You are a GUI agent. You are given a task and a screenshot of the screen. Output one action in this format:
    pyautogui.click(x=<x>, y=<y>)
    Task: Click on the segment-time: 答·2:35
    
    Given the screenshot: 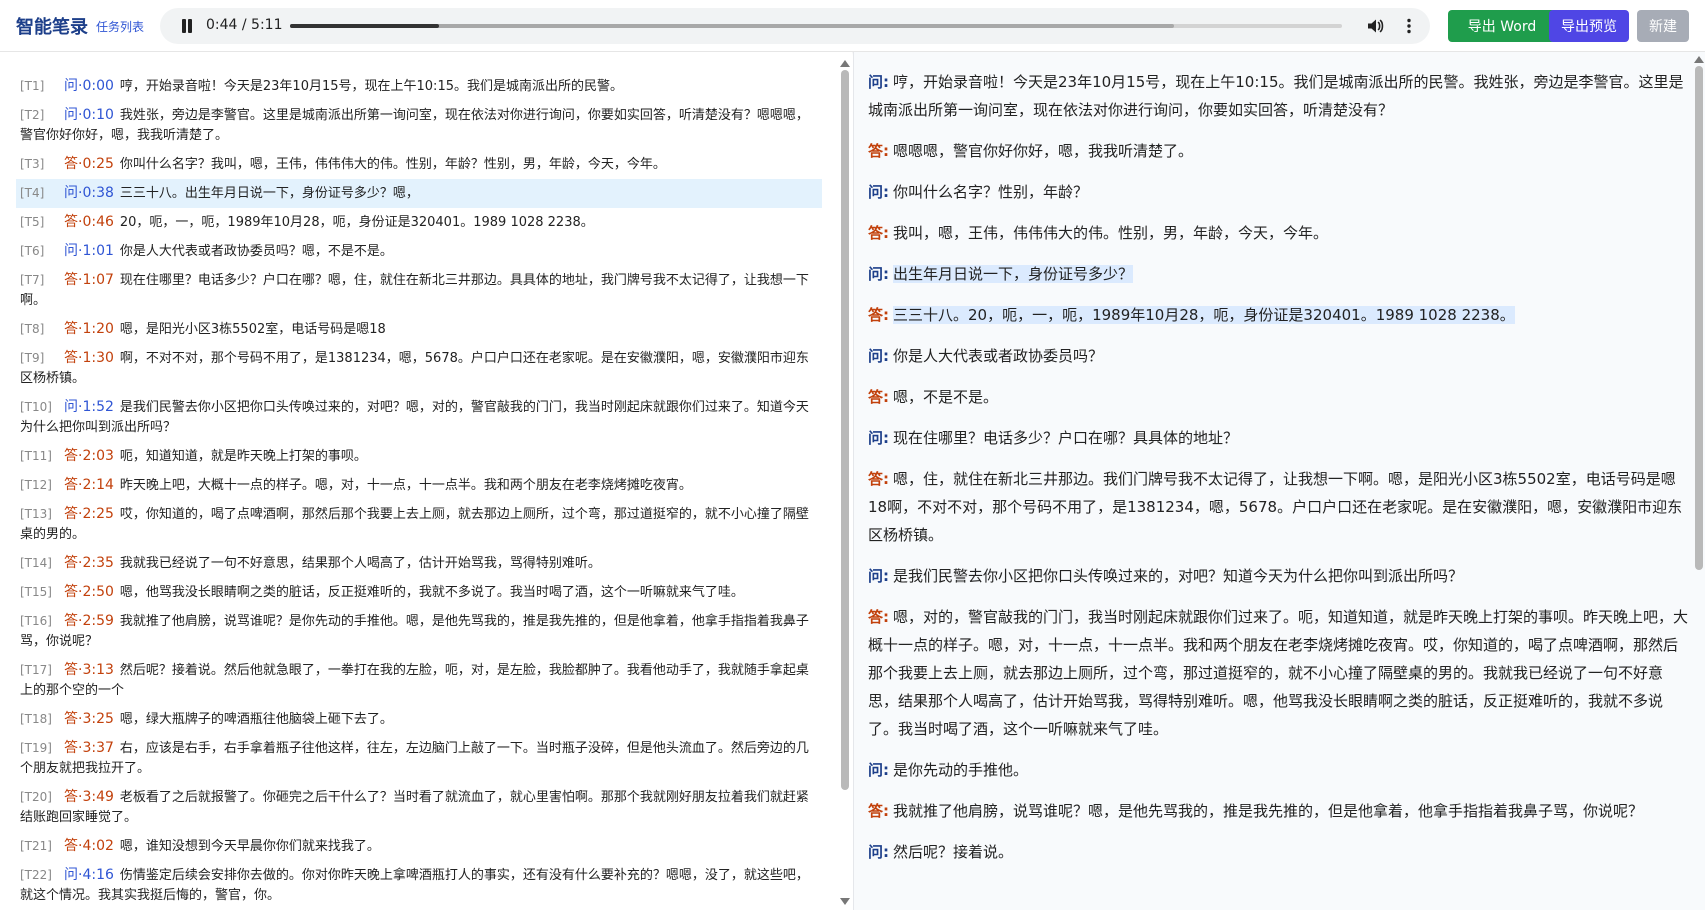 What is the action you would take?
    pyautogui.click(x=89, y=563)
    